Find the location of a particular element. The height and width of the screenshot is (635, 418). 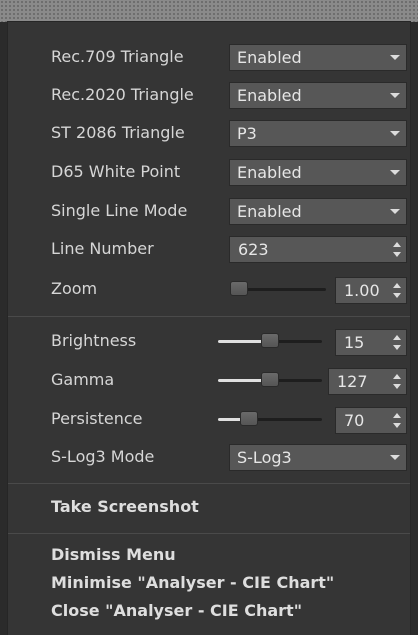

zoom-slider is located at coordinates (278, 289).